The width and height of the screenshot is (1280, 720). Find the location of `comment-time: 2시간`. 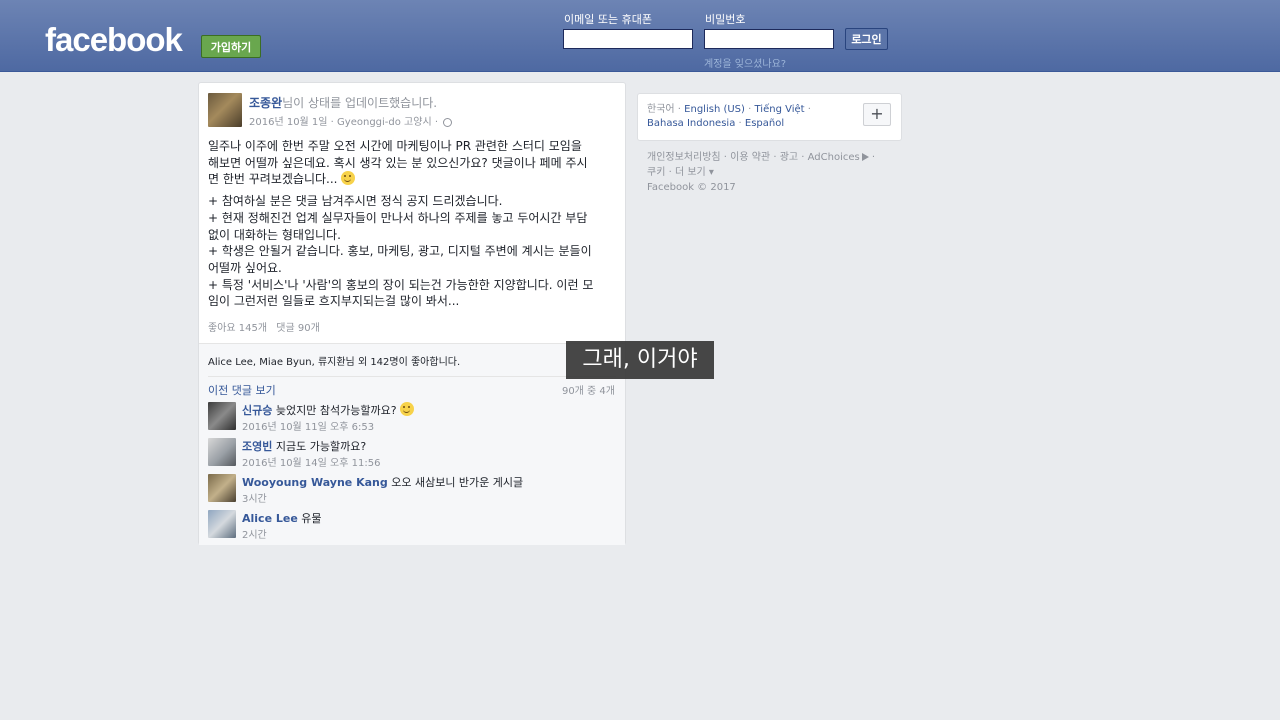

comment-time: 2시간 is located at coordinates (254, 533).